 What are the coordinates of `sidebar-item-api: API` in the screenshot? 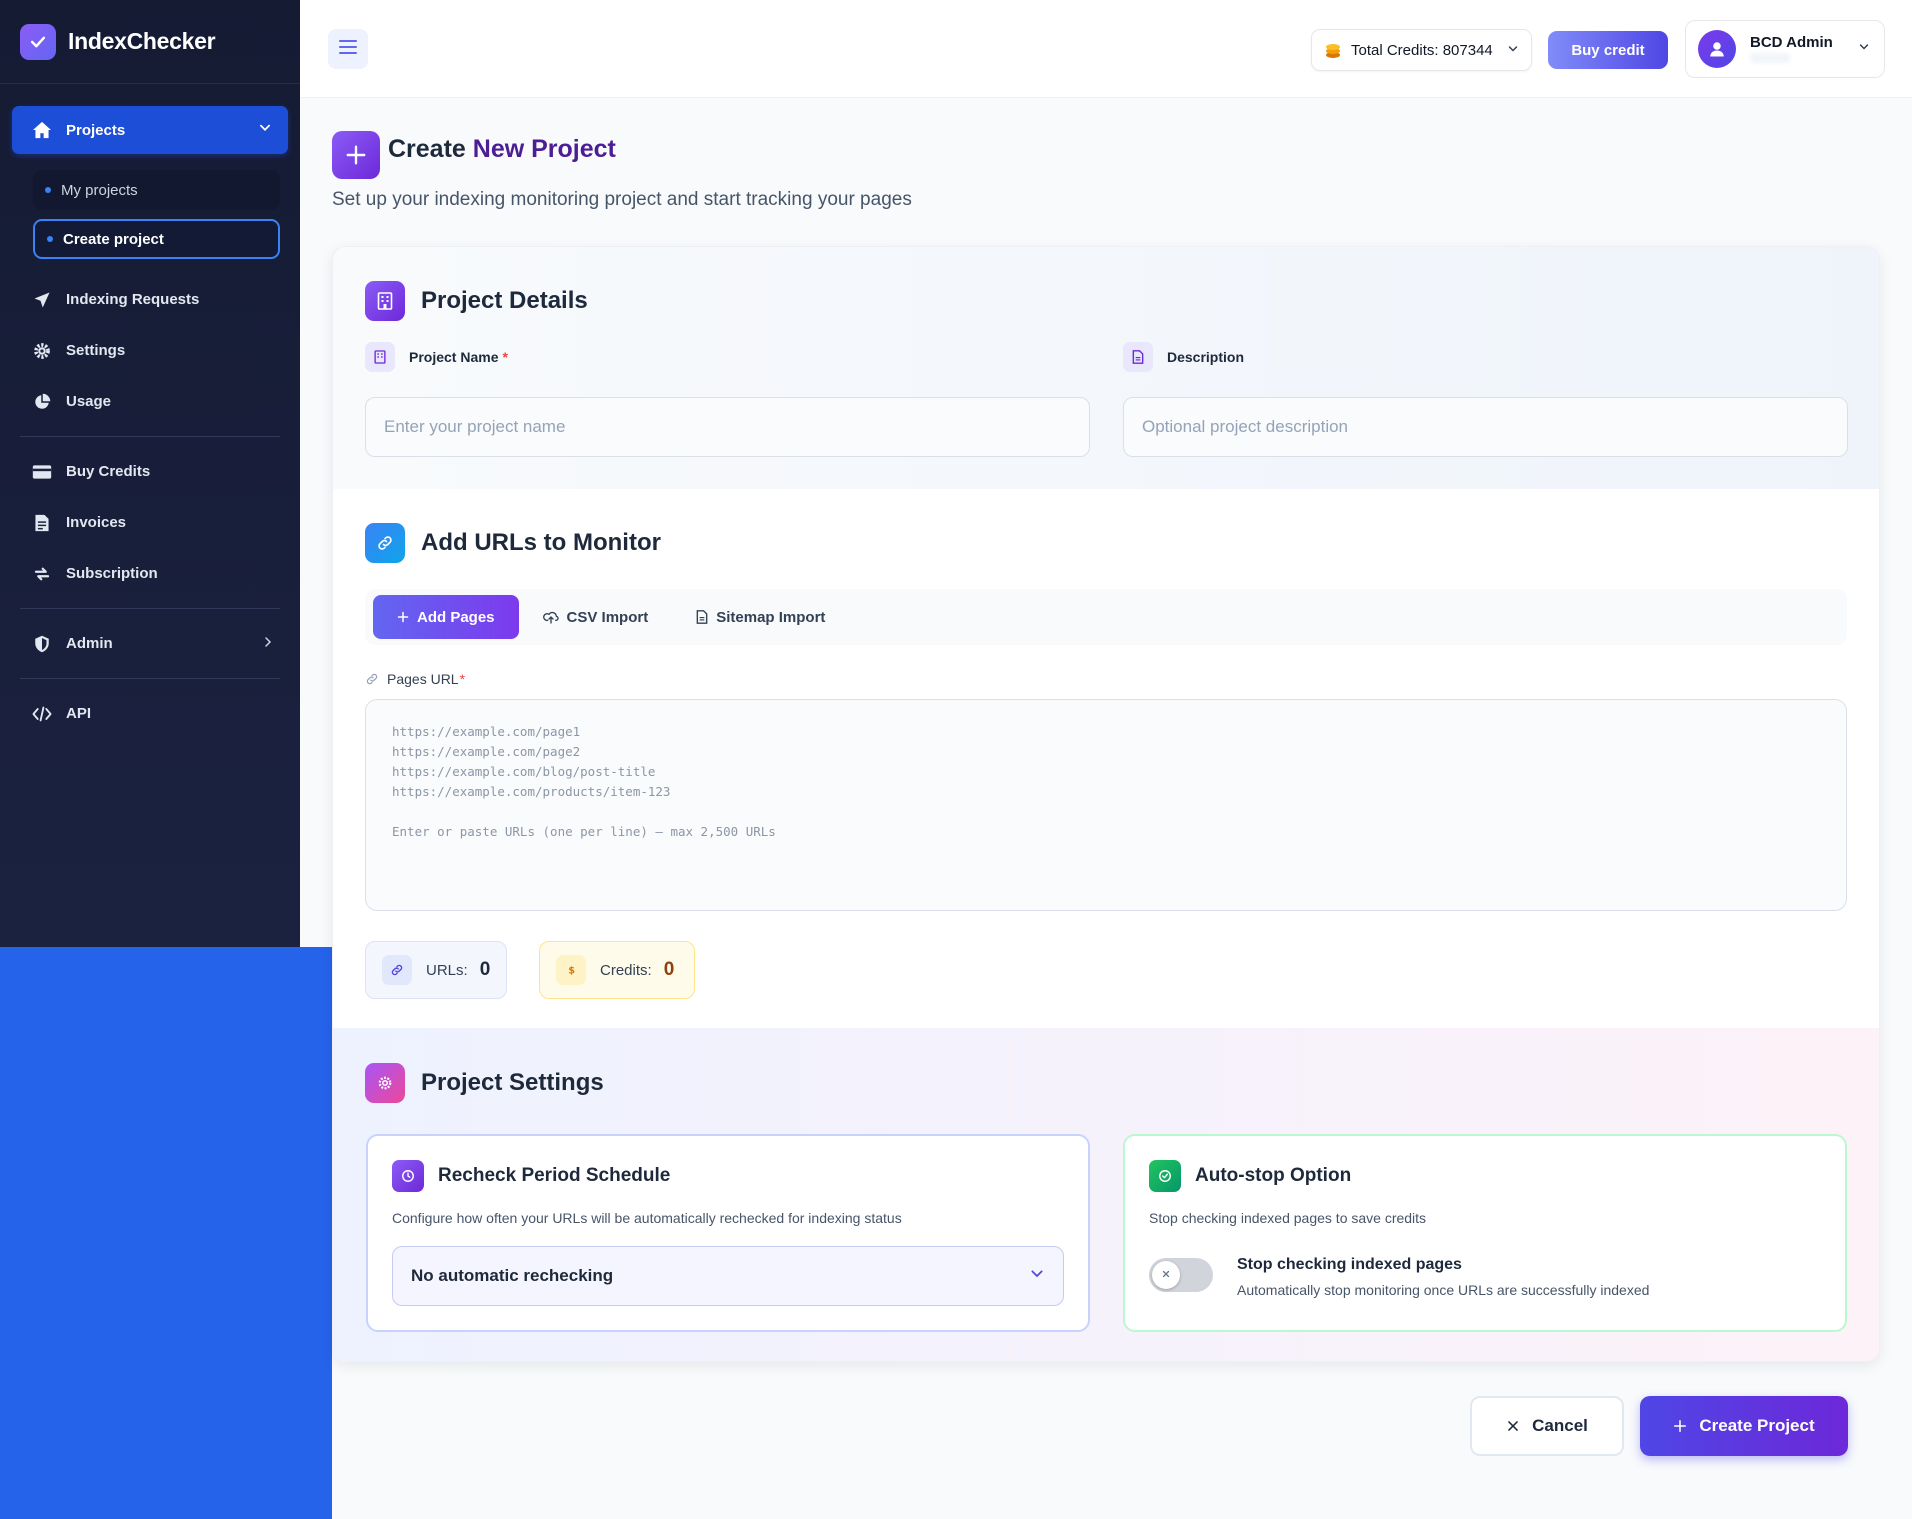 It's located at (150, 713).